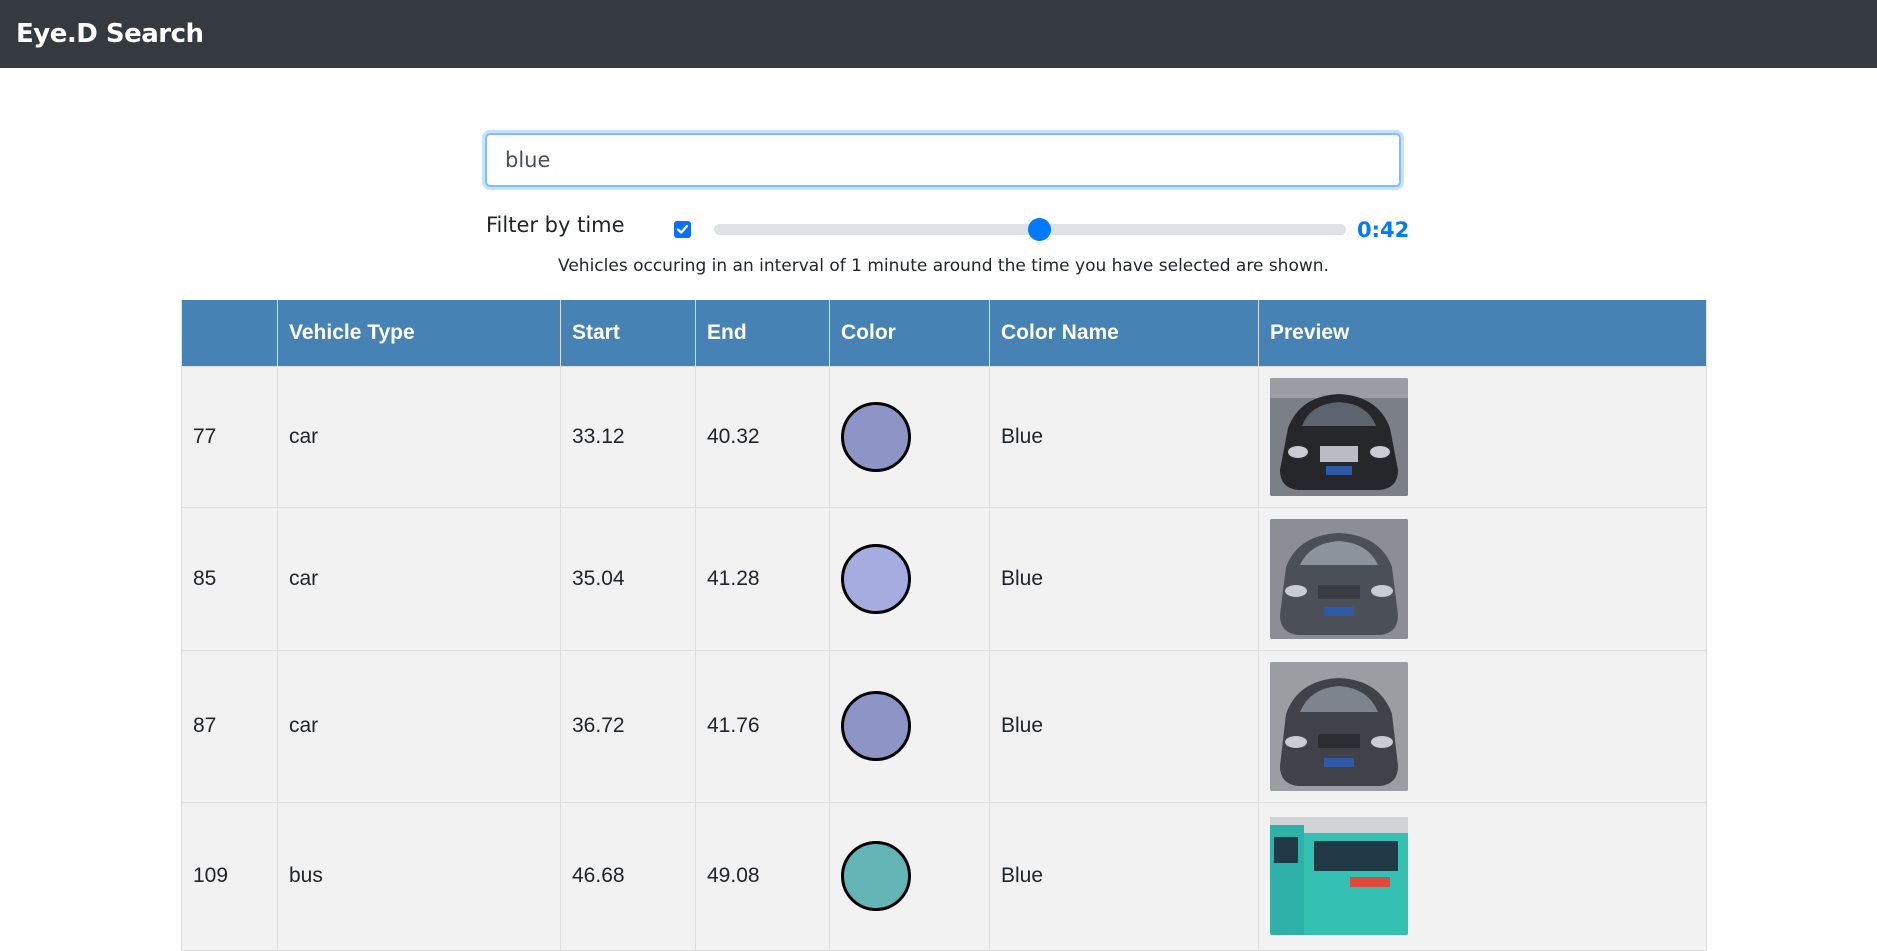 The image size is (1877, 951). What do you see at coordinates (762, 436) in the screenshot?
I see `cell-end: 40.32` at bounding box center [762, 436].